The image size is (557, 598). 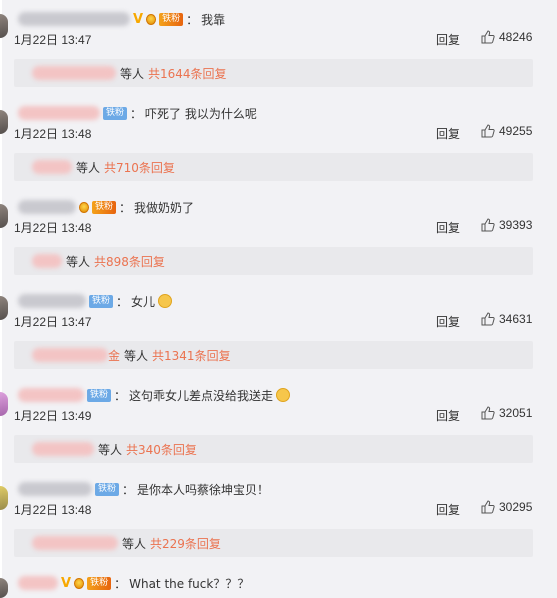 I want to click on comment-header: 铁粉 ： 这句乖女儿差点没给我送走, so click(x=154, y=395).